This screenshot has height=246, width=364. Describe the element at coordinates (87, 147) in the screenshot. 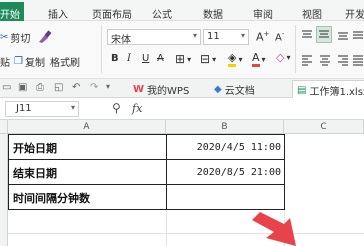

I see `cell-a1: 开始日期` at that location.